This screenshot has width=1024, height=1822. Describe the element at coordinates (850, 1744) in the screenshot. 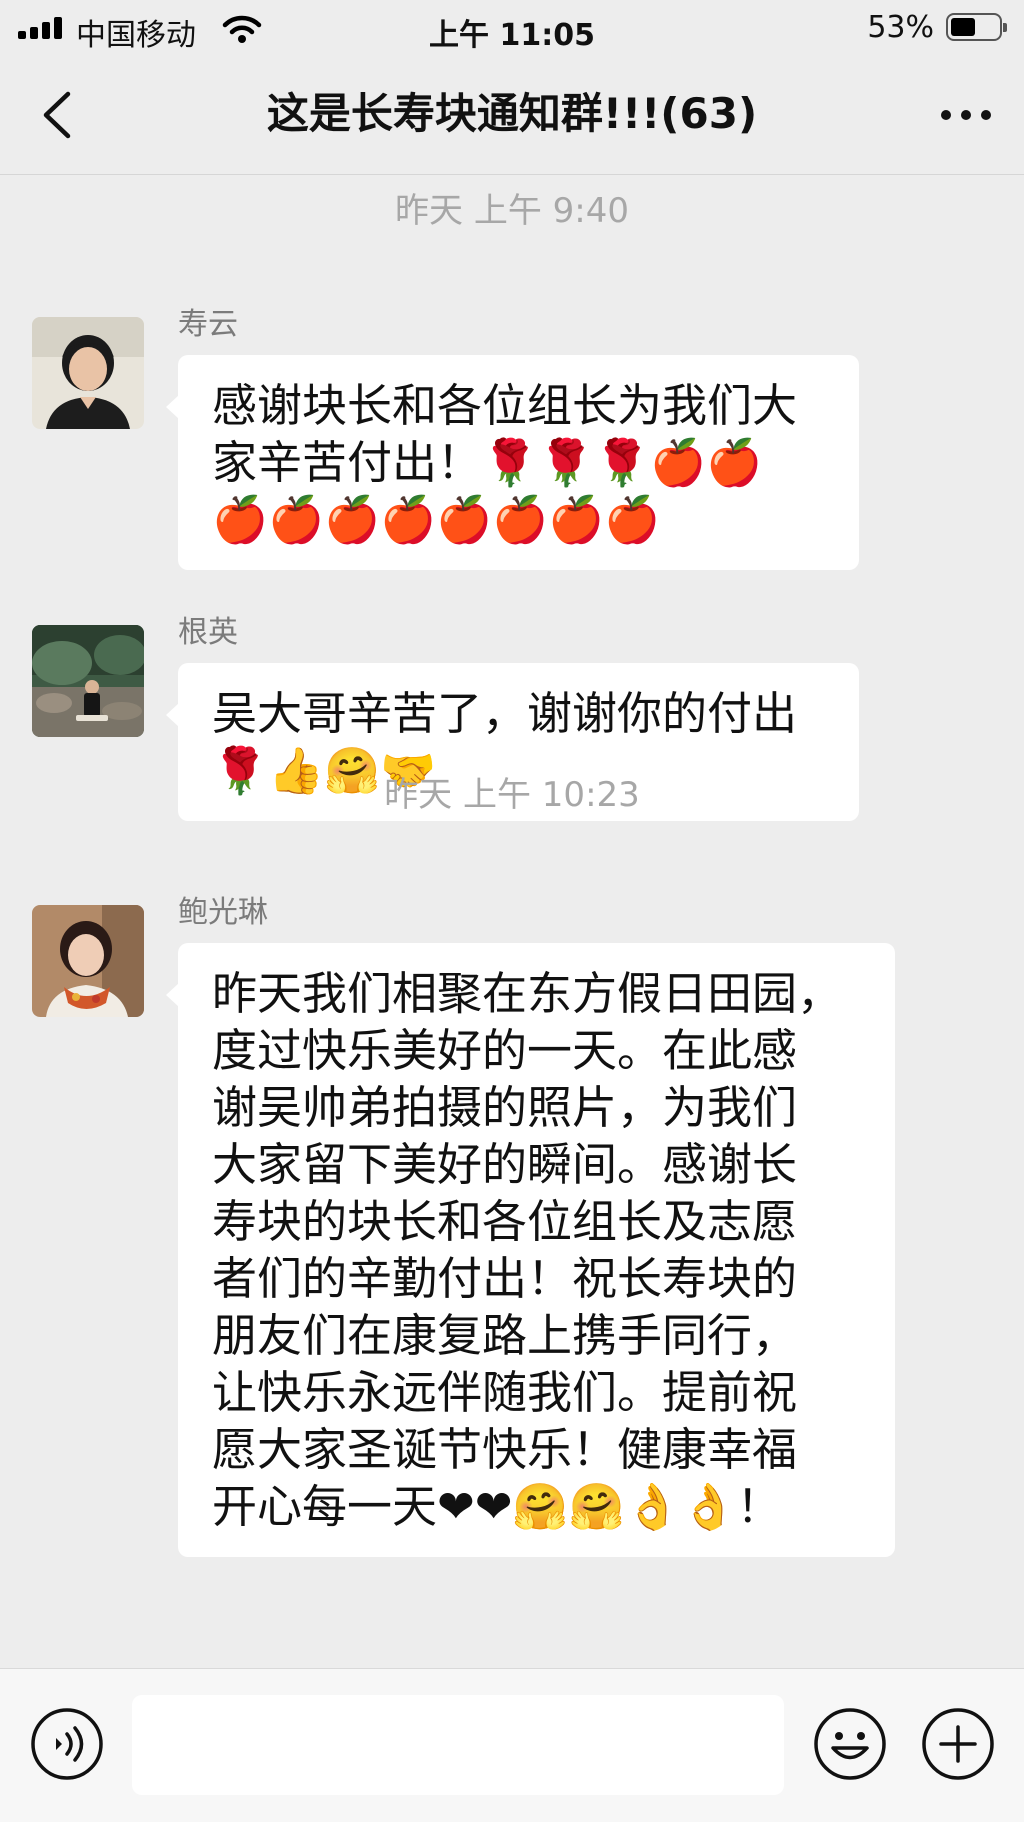

I see `emoji-icon` at that location.